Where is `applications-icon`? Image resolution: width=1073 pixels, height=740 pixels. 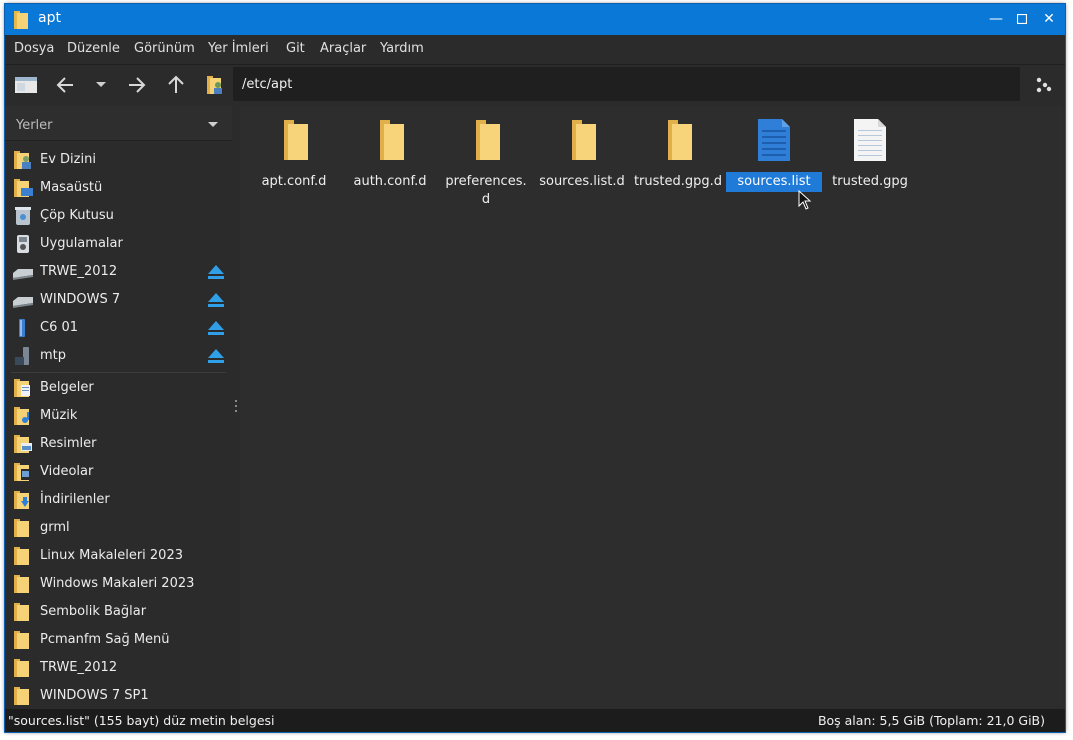 applications-icon is located at coordinates (23, 244).